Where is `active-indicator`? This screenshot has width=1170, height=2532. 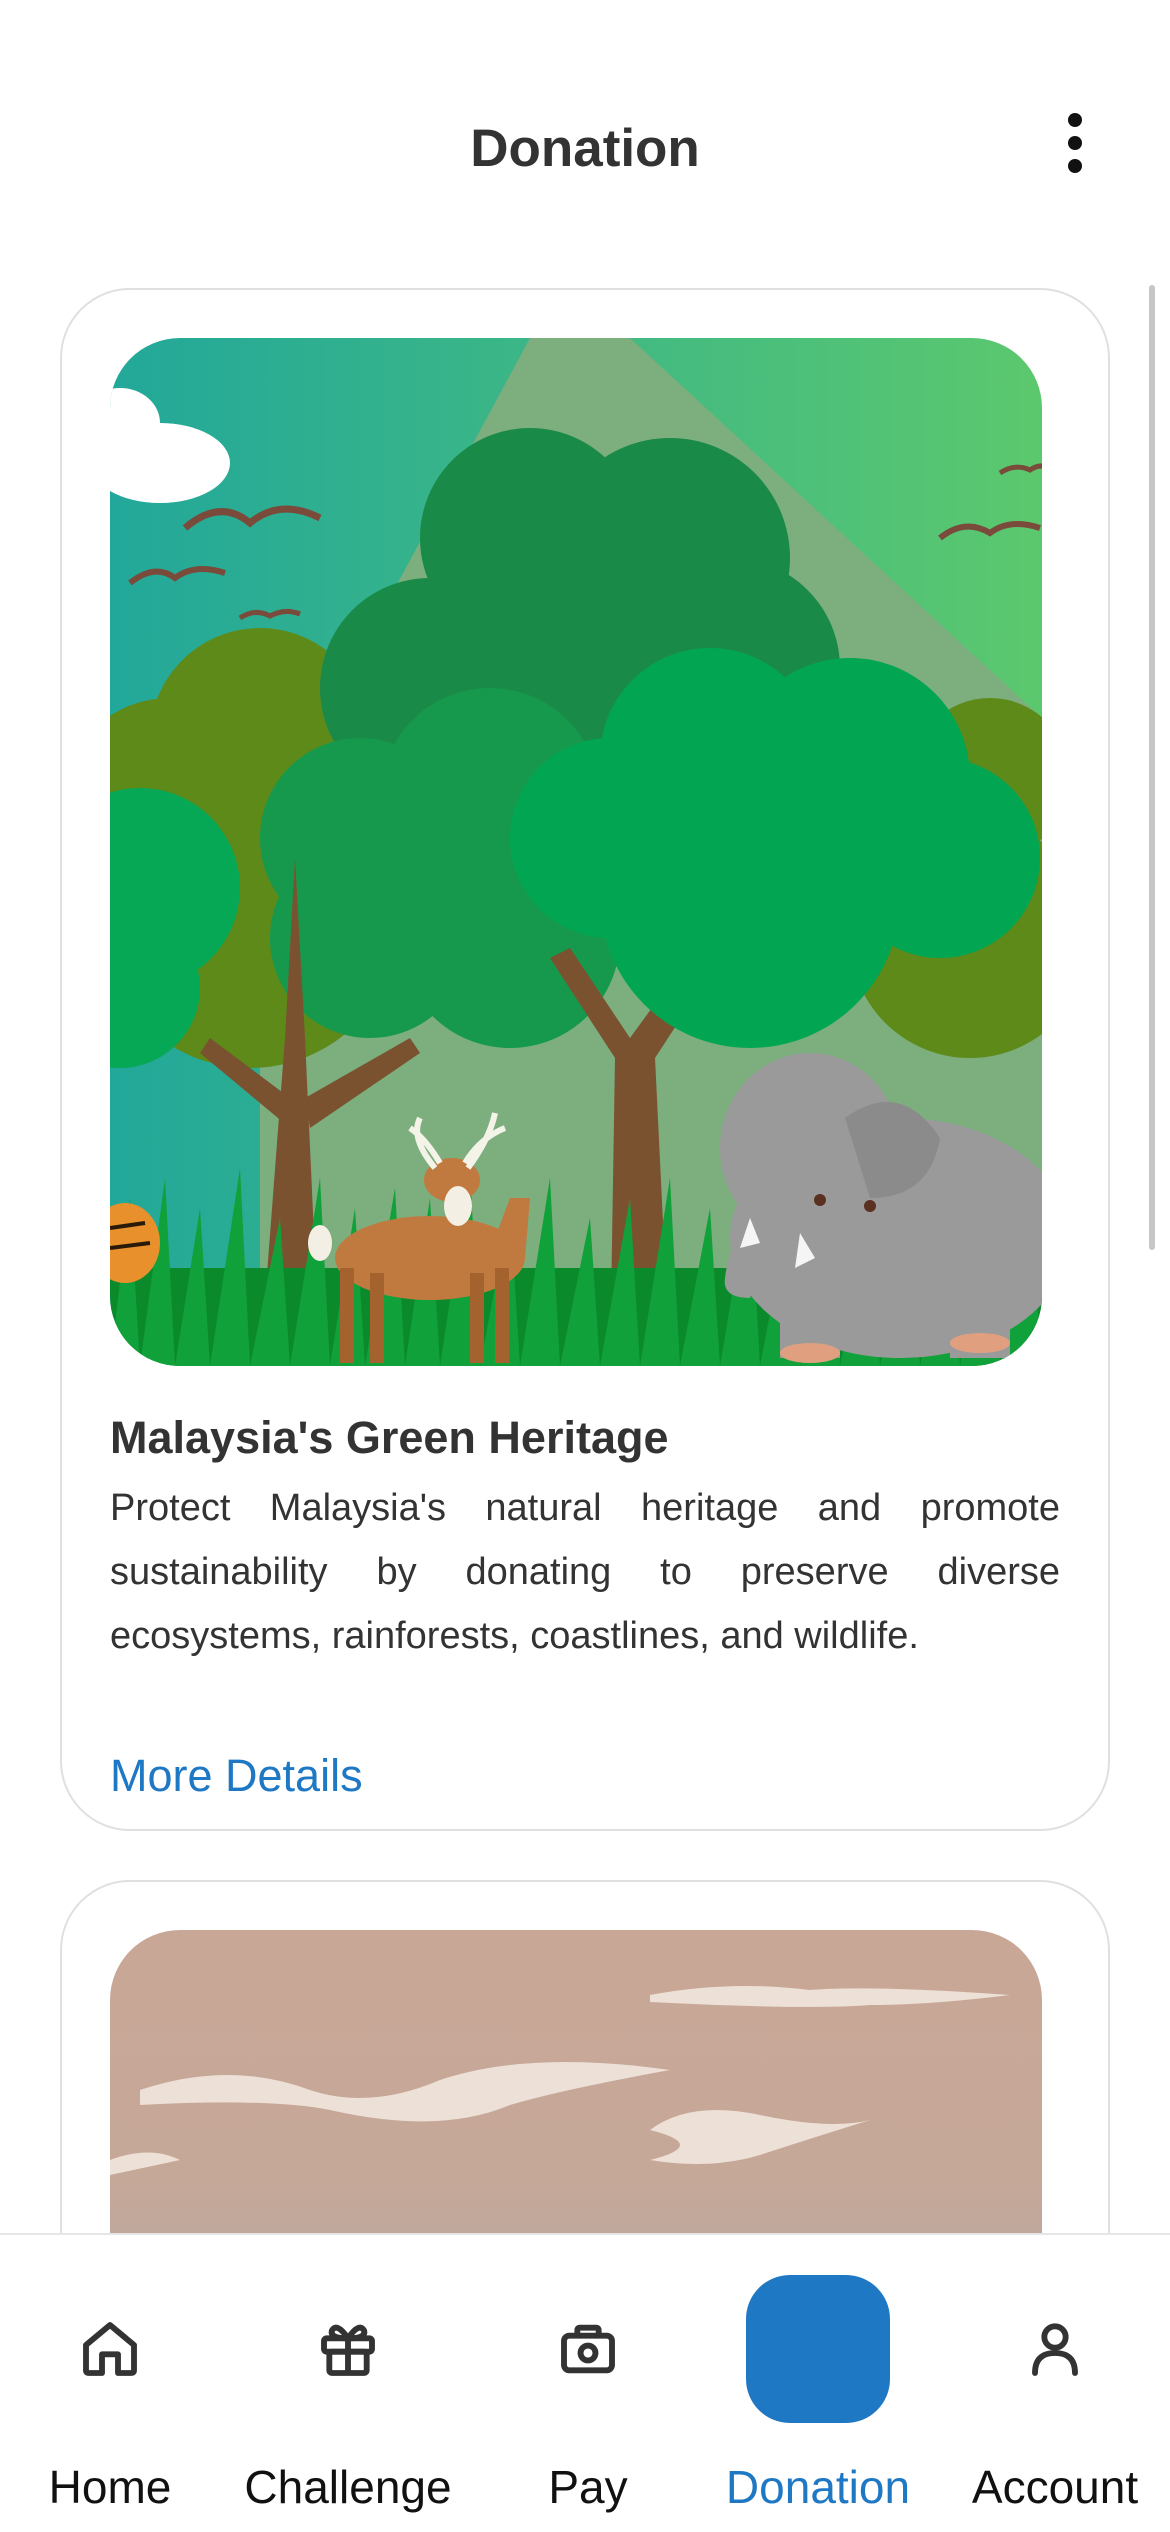
active-indicator is located at coordinates (818, 2349).